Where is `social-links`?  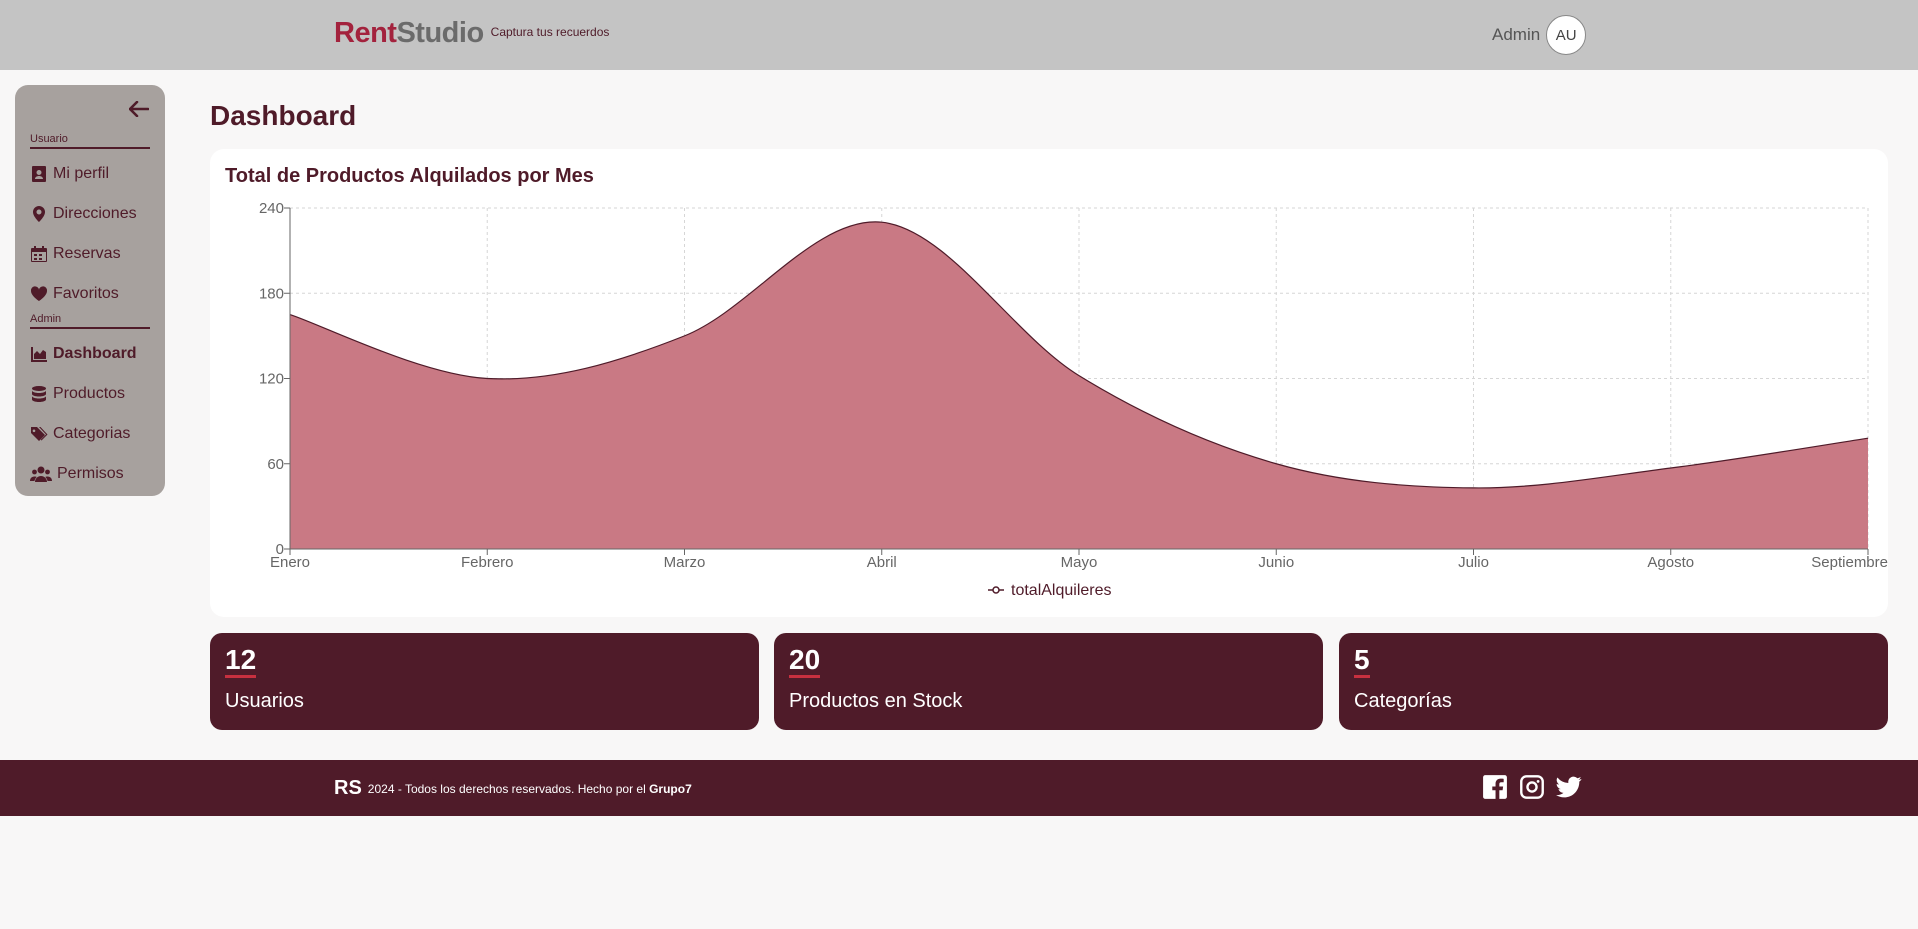 social-links is located at coordinates (1532, 787).